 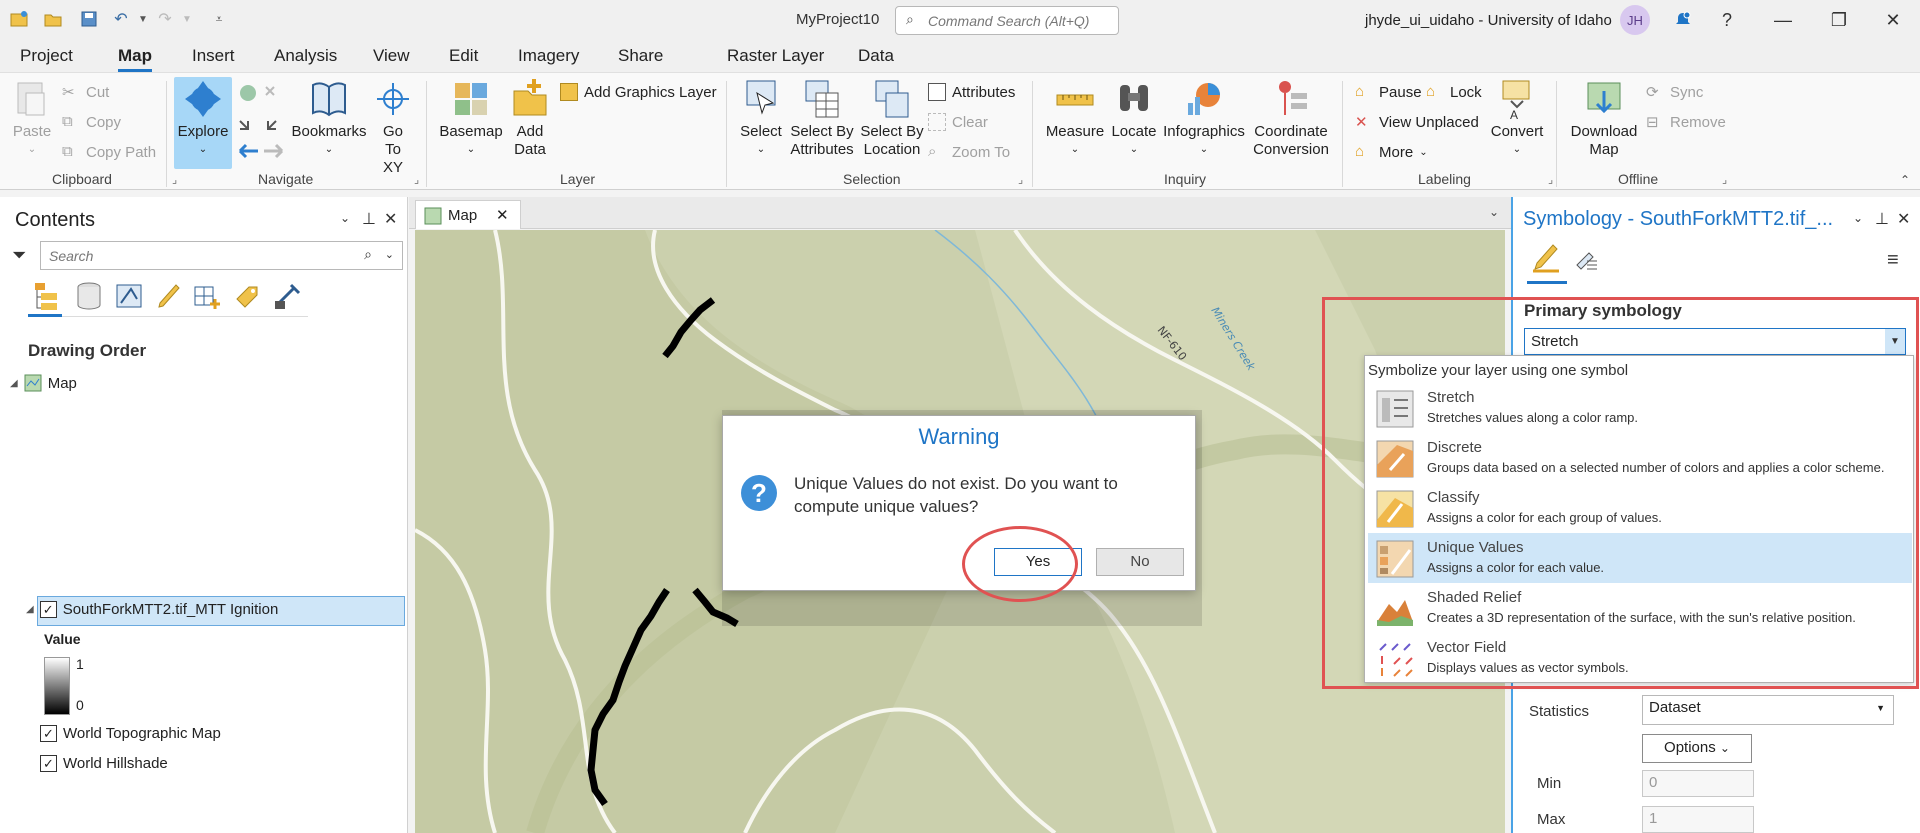 I want to click on contents-search-input: Search ⌕ ⌄, so click(x=221, y=255).